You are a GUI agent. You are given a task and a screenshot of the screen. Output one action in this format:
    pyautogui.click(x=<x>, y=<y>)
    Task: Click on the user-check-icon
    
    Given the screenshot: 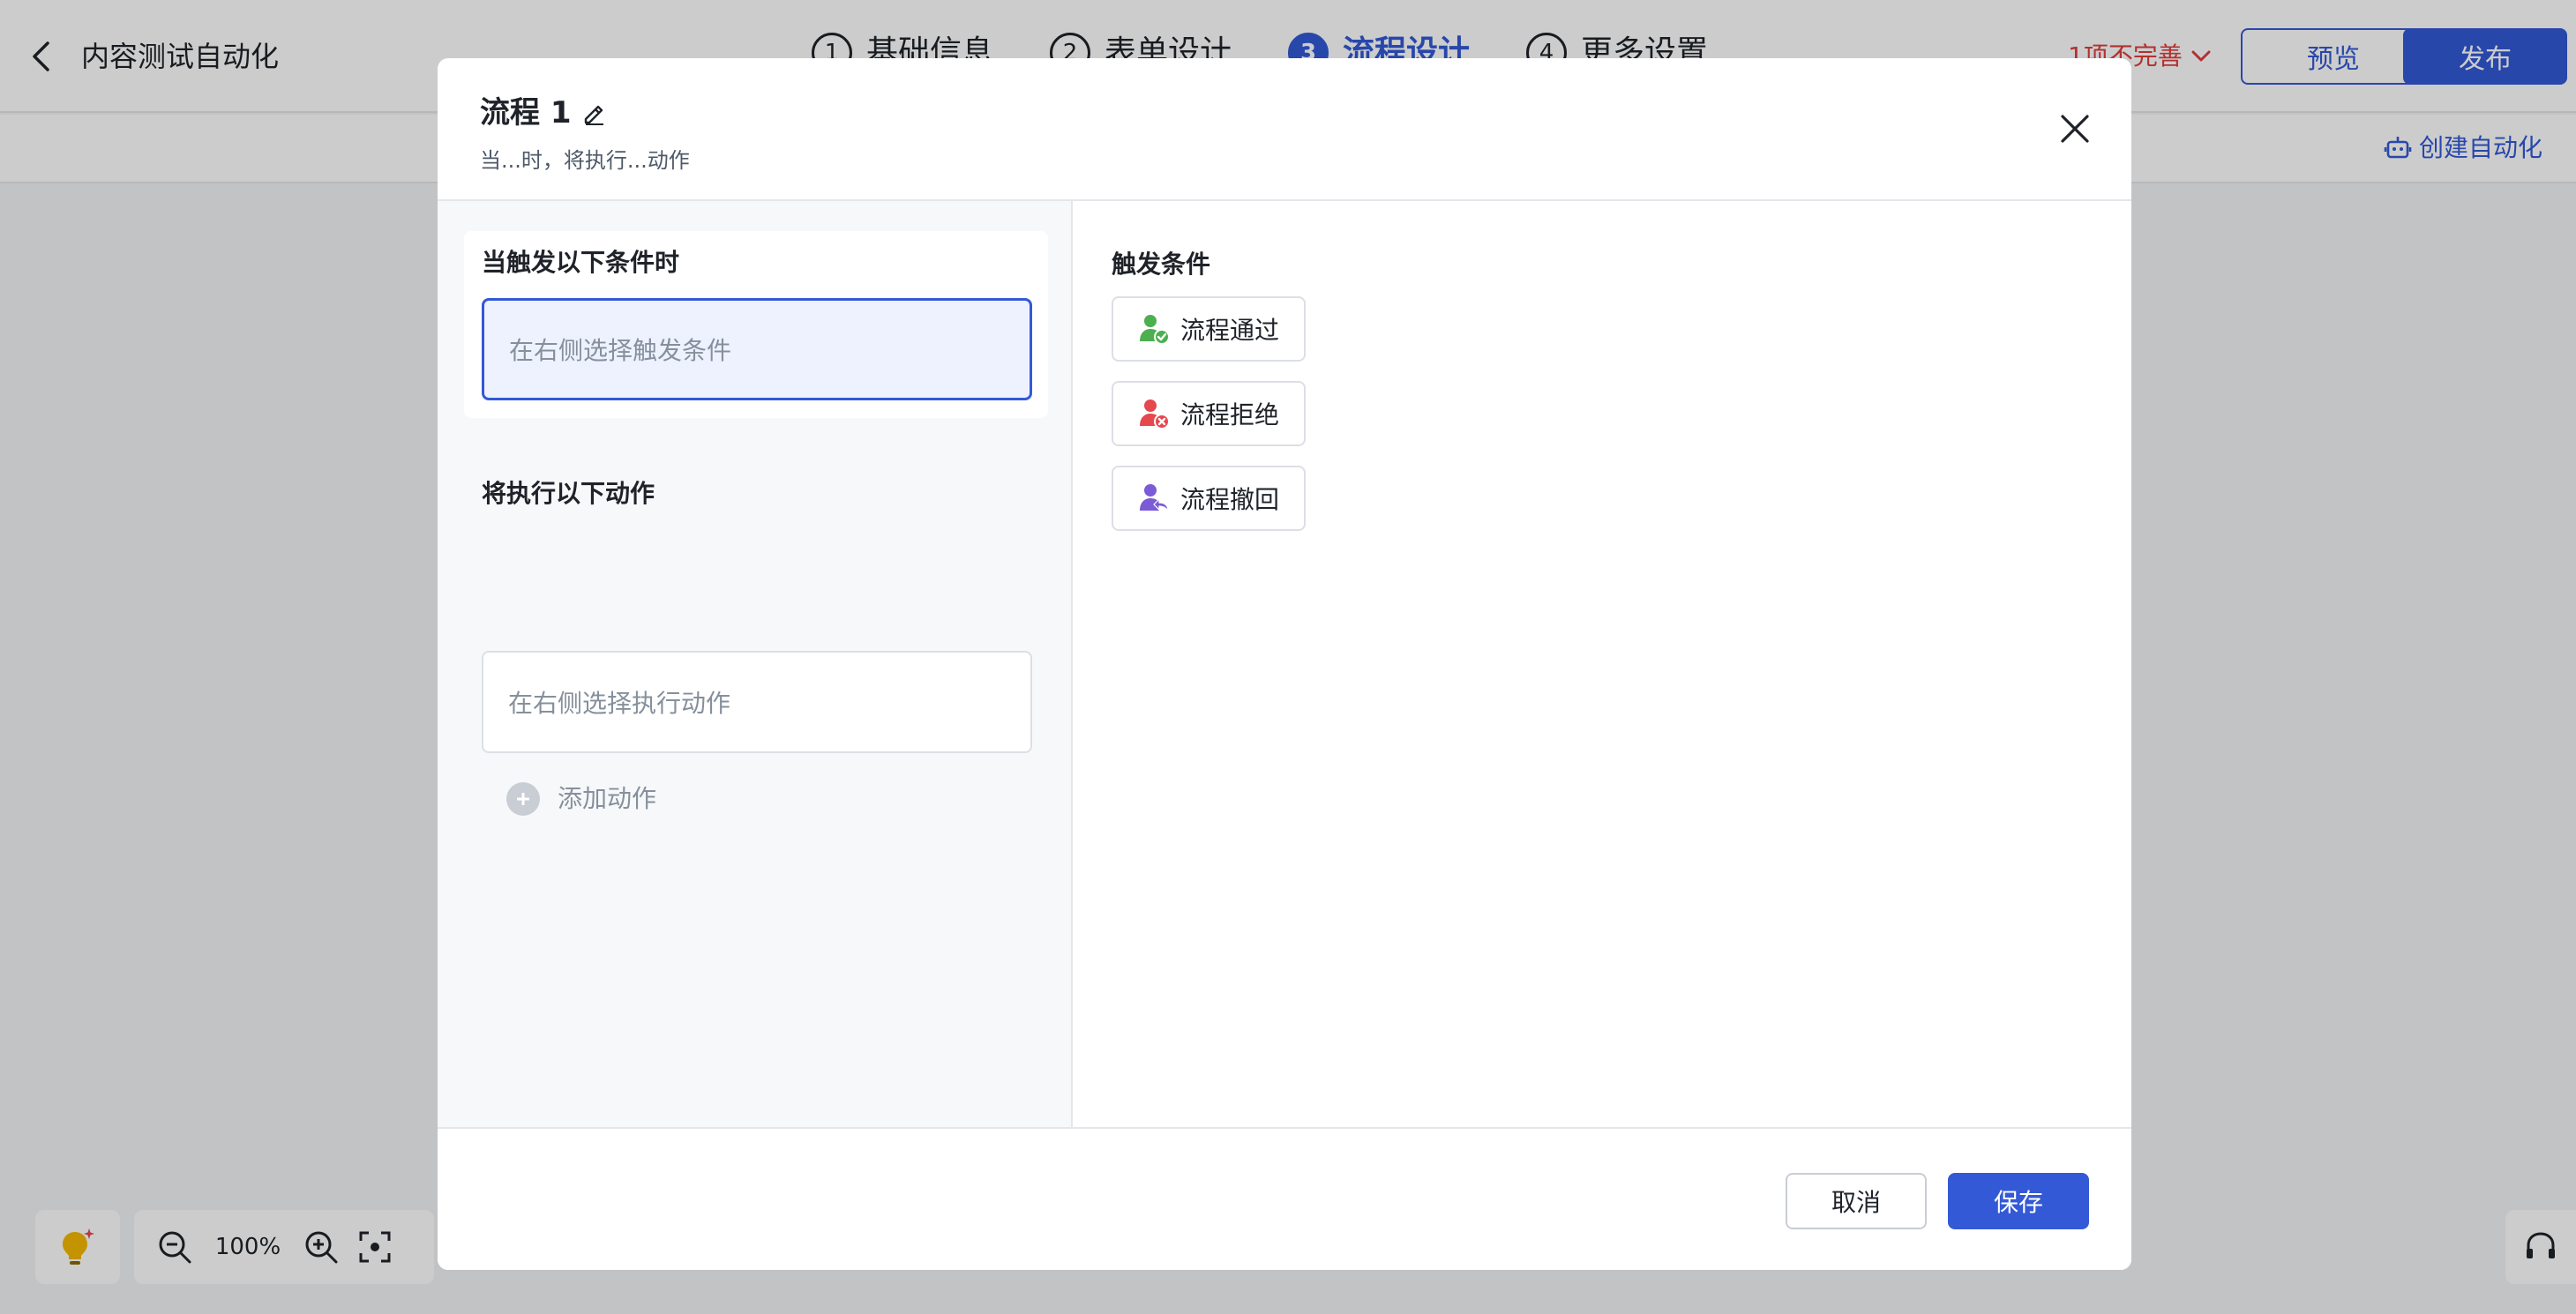 What is the action you would take?
    pyautogui.click(x=1155, y=330)
    